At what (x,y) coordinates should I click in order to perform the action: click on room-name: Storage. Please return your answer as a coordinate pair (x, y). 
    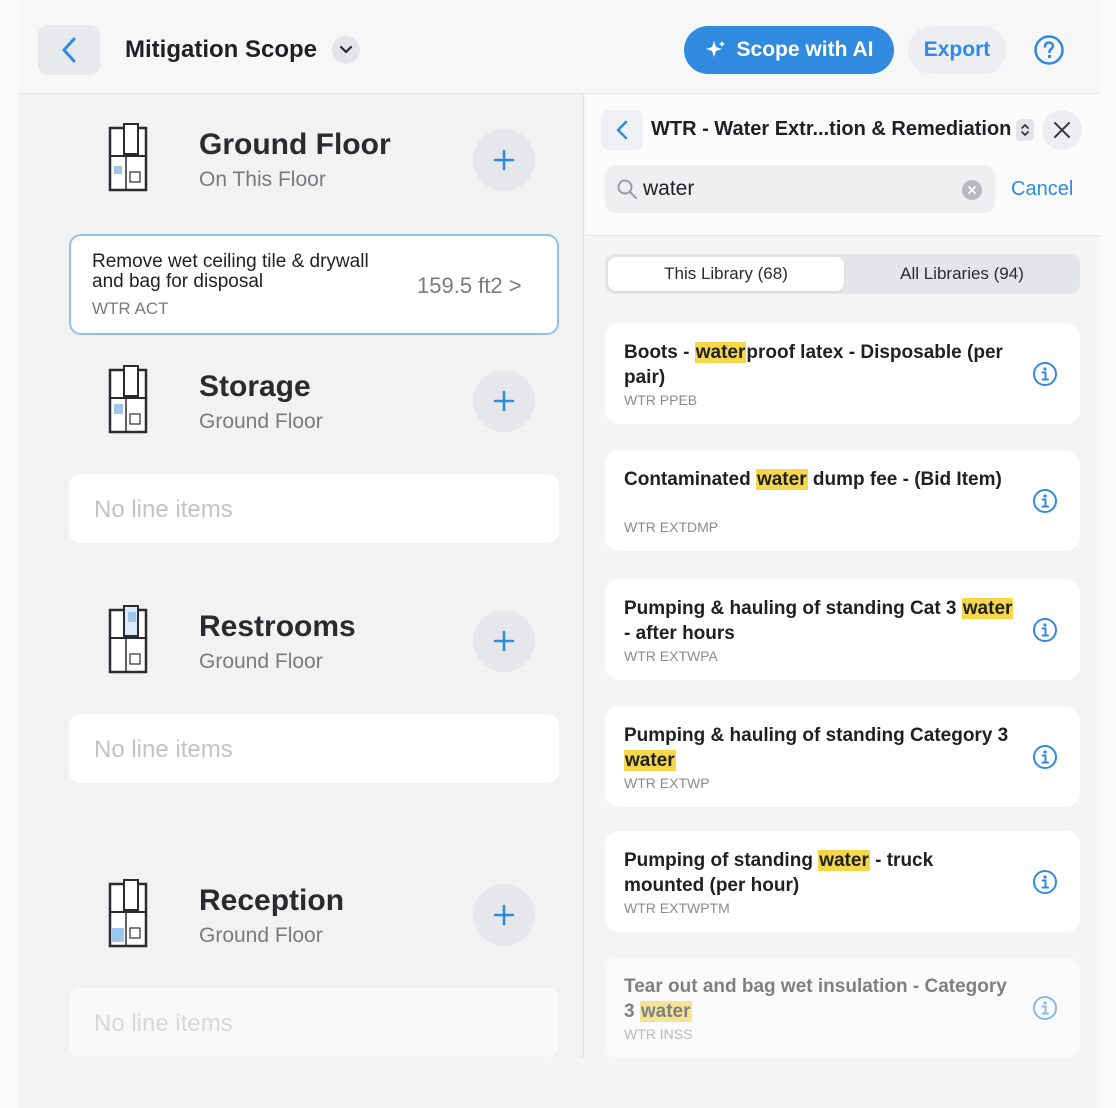
    Looking at the image, I should click on (255, 386).